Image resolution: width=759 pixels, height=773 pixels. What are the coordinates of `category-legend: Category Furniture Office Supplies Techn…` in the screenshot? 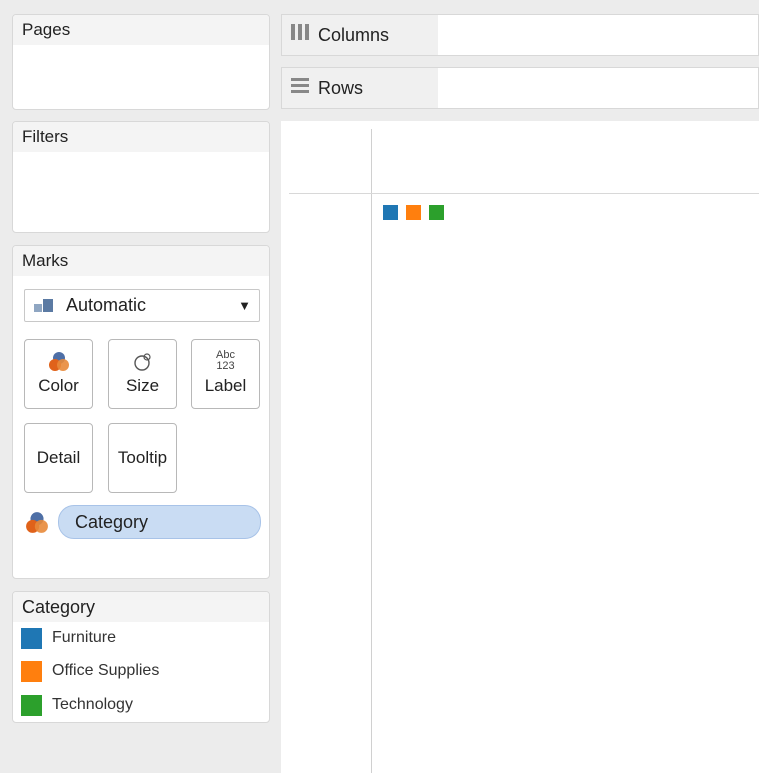 It's located at (141, 657).